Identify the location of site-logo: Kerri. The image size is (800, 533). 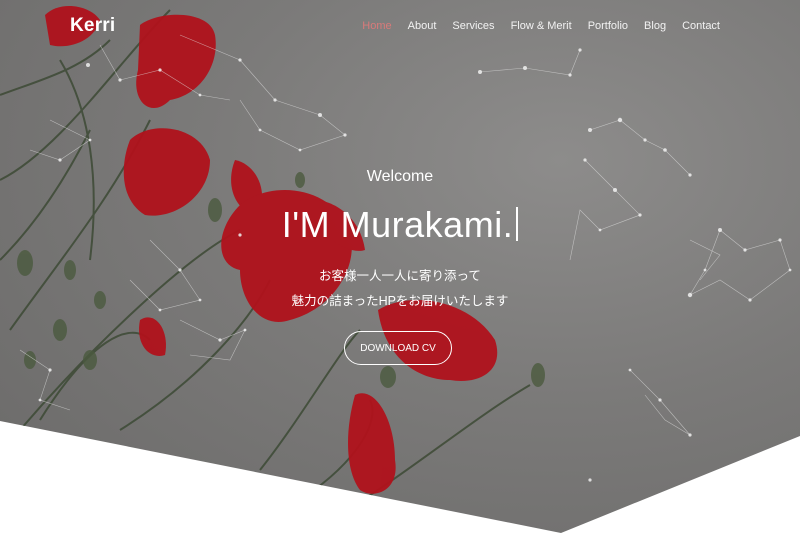
(92, 26).